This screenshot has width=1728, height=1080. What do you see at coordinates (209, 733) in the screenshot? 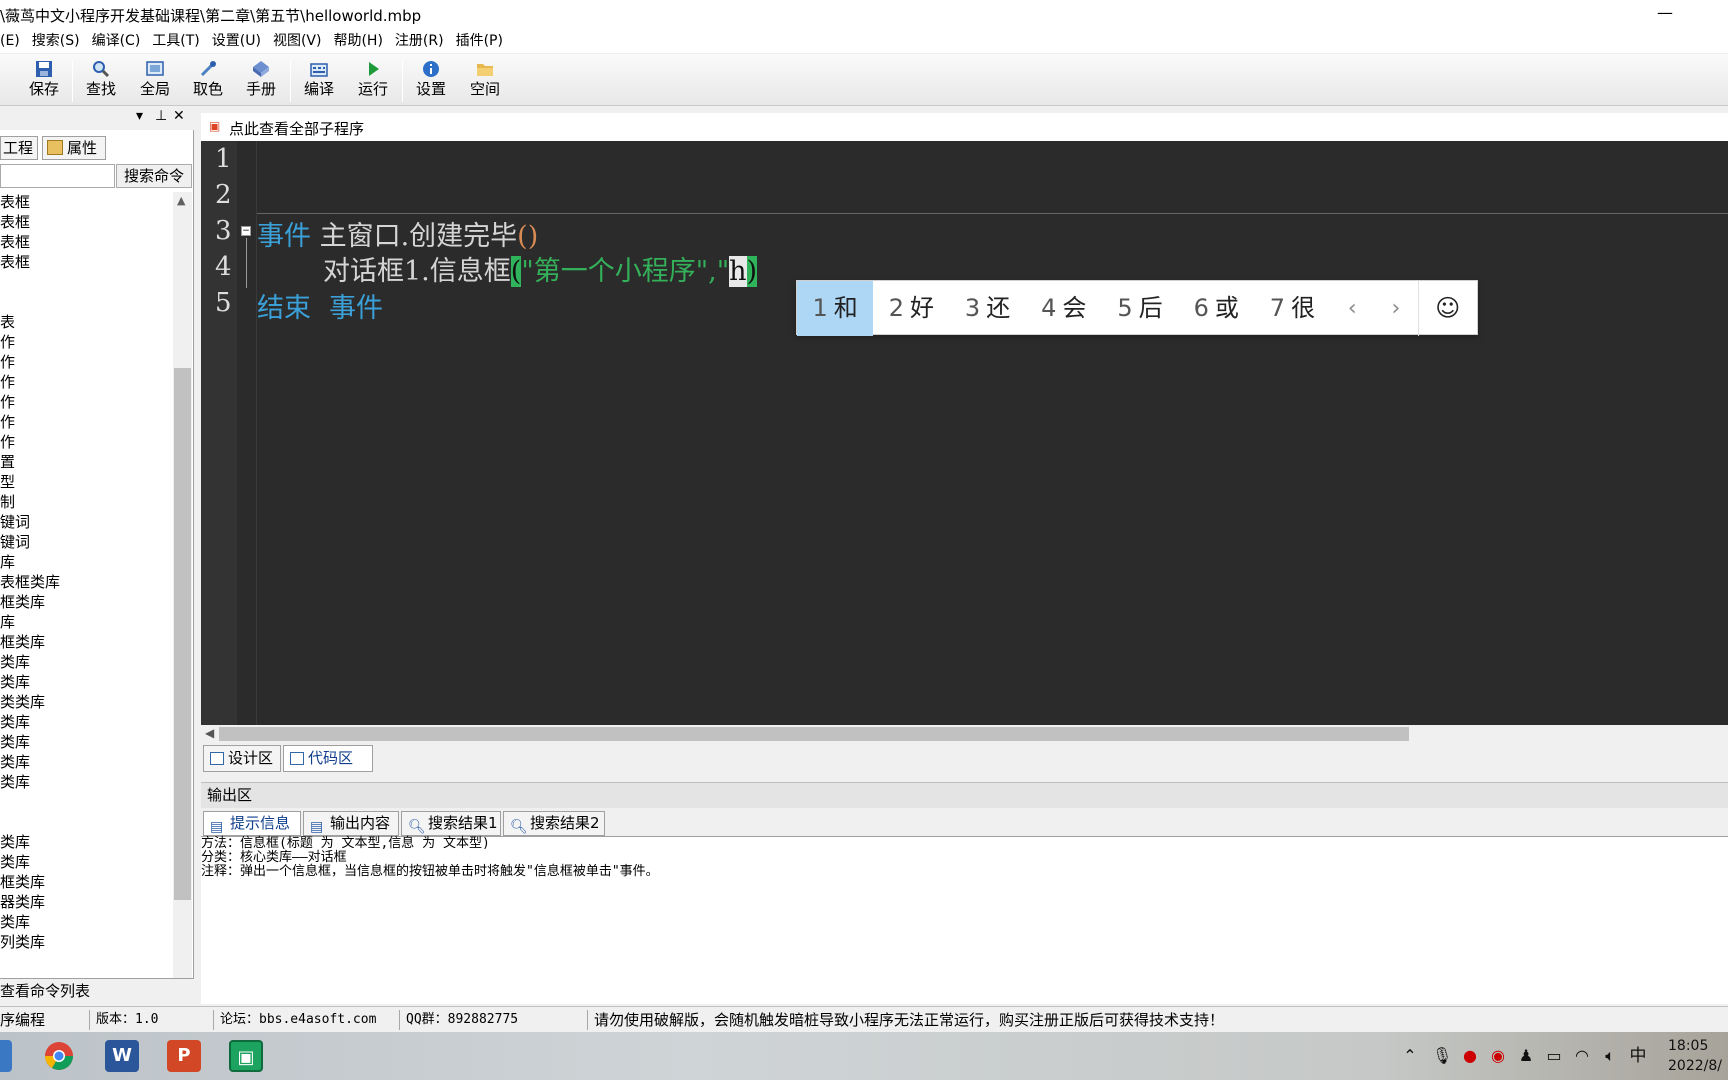
I see `scroll-left-icon: ◀` at bounding box center [209, 733].